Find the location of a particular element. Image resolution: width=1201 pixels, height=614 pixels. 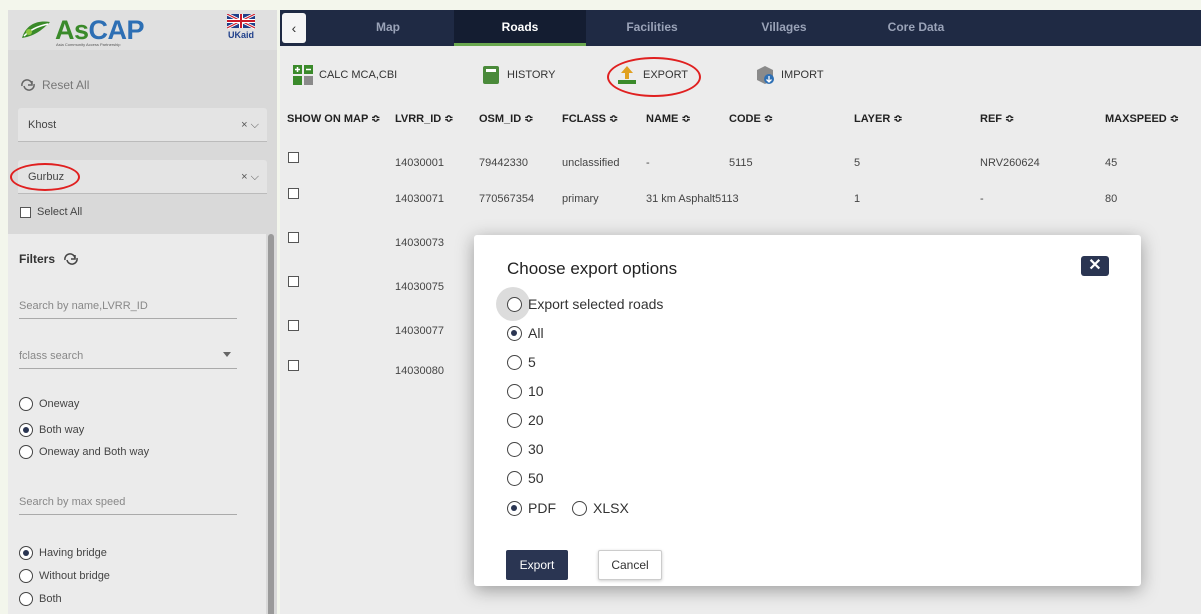

radio-label: Oneway is located at coordinates (59, 404).